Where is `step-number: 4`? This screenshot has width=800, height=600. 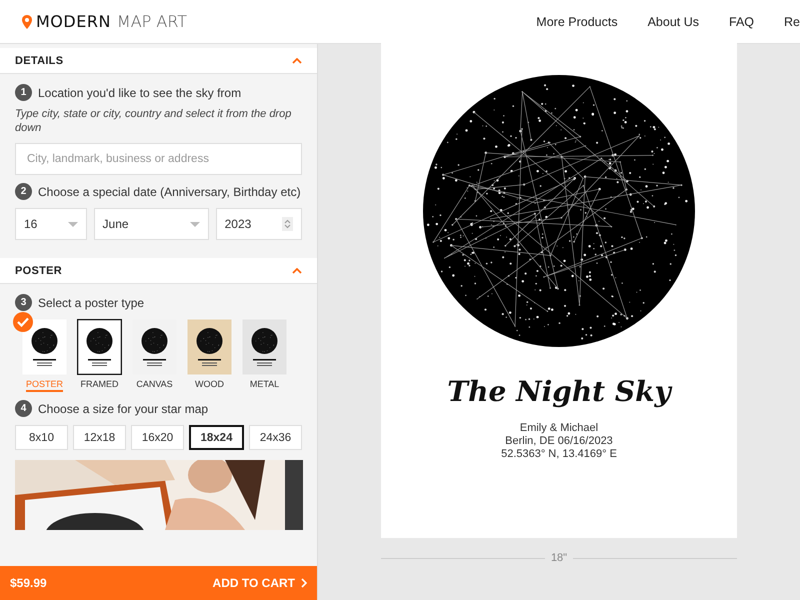 step-number: 4 is located at coordinates (23, 408).